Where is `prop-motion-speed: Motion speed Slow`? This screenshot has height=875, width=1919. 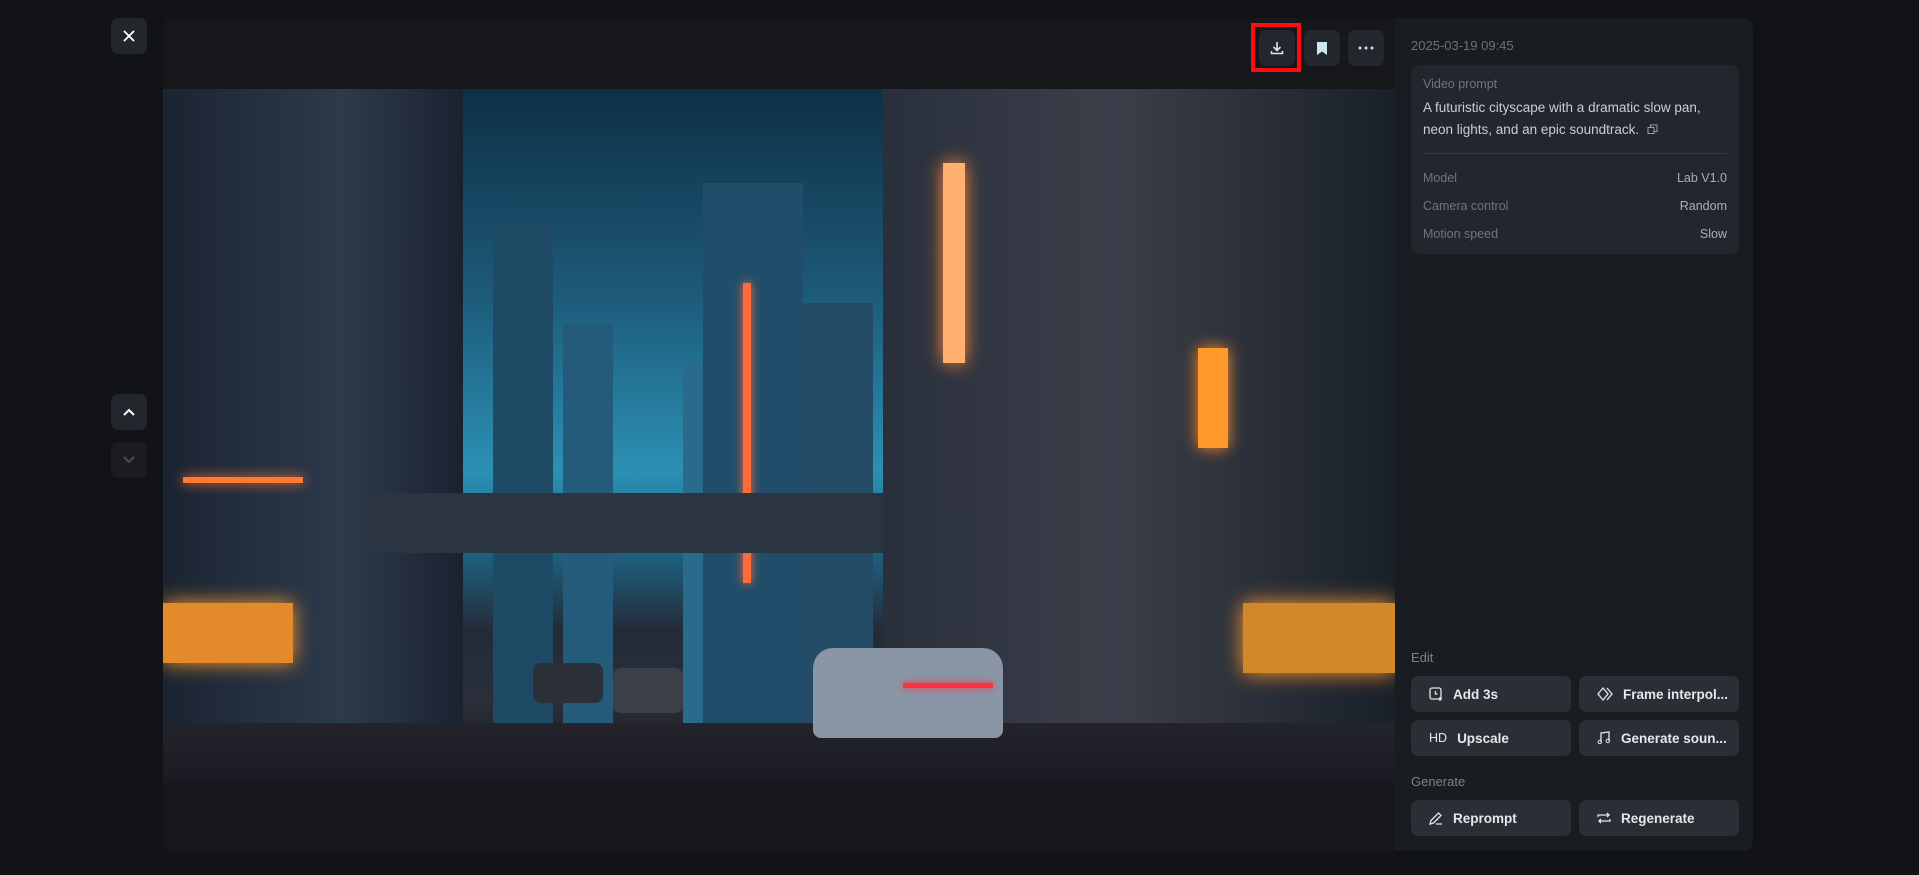
prop-motion-speed: Motion speed Slow is located at coordinates (1575, 234).